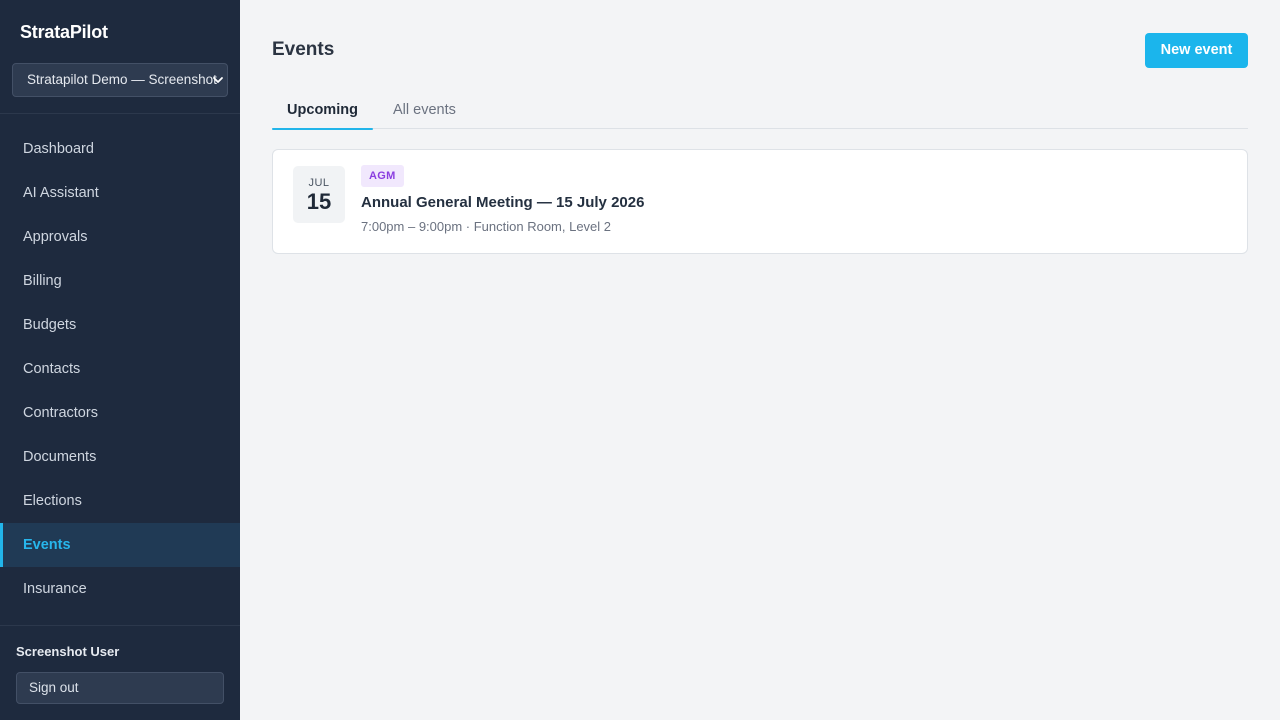 The height and width of the screenshot is (720, 1280). What do you see at coordinates (120, 193) in the screenshot?
I see `sidebar-item-ai-assistant: AI Assistant` at bounding box center [120, 193].